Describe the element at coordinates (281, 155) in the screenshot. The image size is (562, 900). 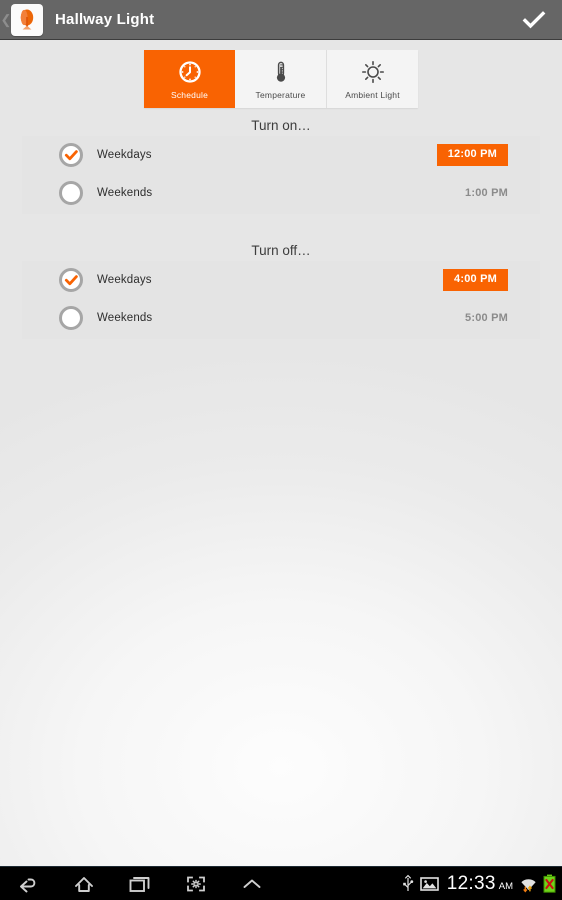
I see `table-row: Weekdays 12:00 PM` at that location.